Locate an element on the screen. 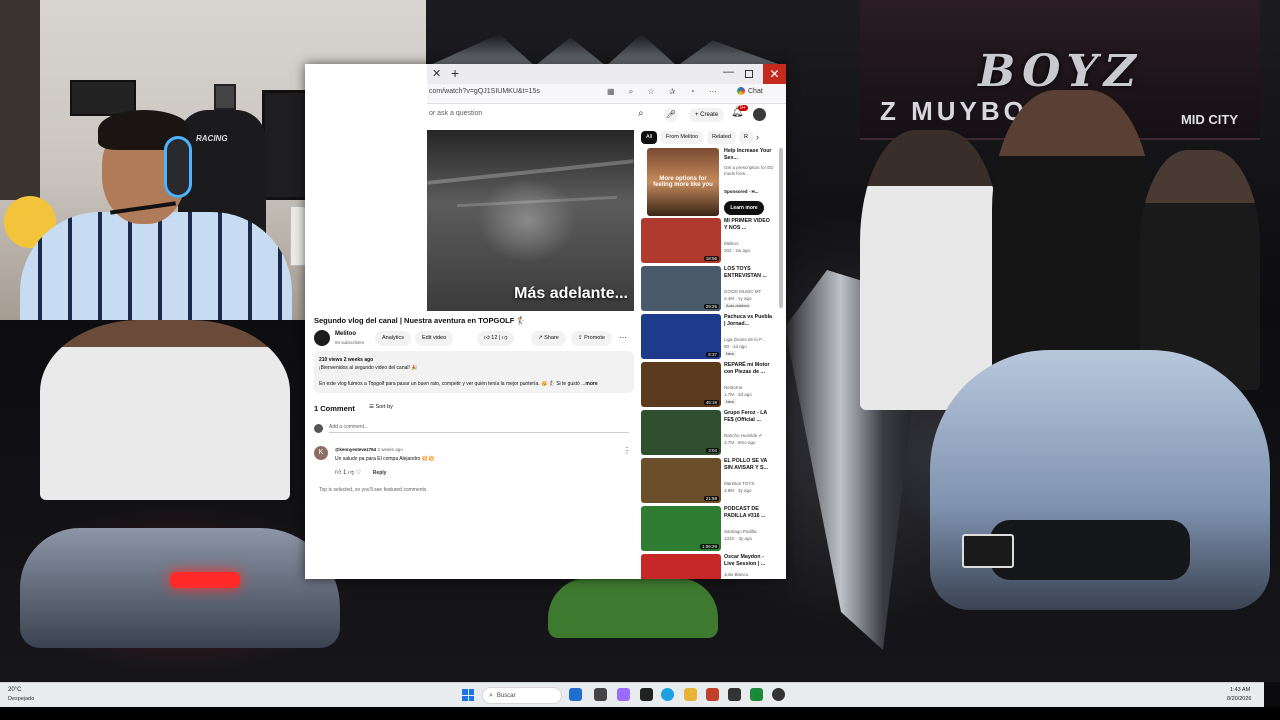 Image resolution: width=1280 pixels, height=720 pixels. rec-channel: Nestorne is located at coordinates (733, 387).